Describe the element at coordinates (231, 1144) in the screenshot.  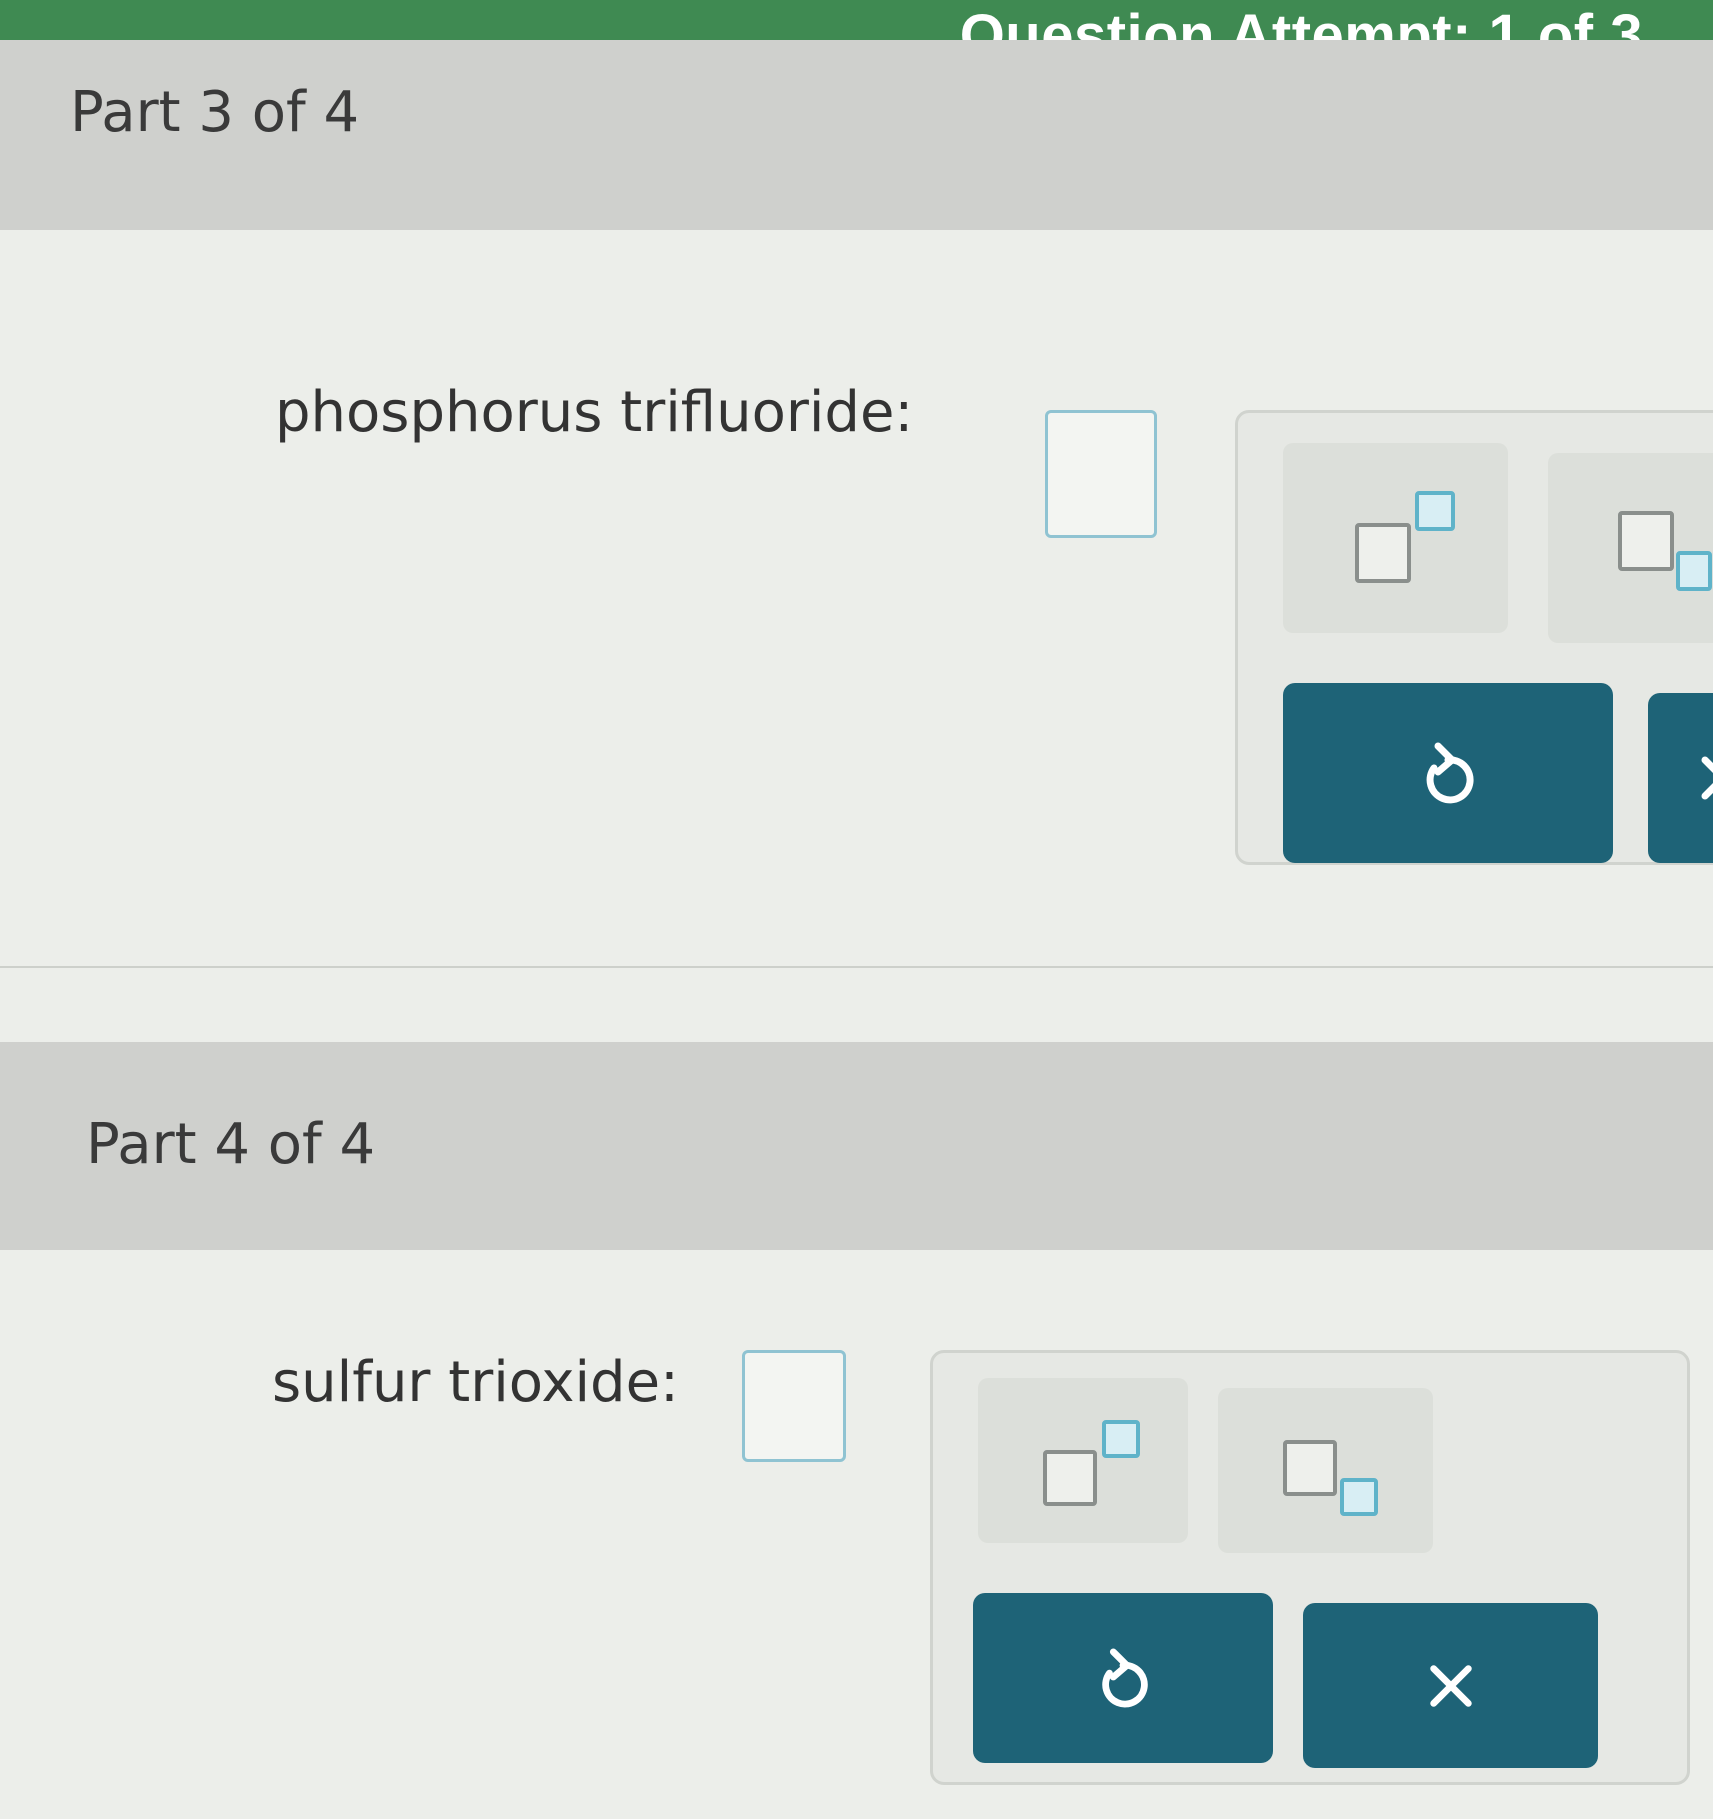
I see `part-4-title: Part 4 of 4` at that location.